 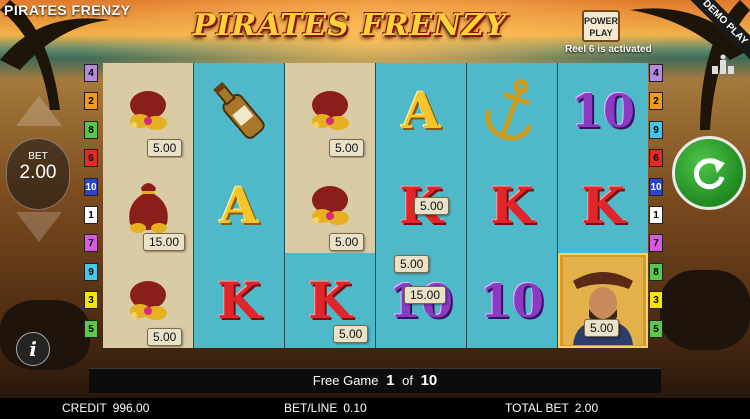 What do you see at coordinates (390, 380) in the screenshot?
I see `free-game-current: 1` at bounding box center [390, 380].